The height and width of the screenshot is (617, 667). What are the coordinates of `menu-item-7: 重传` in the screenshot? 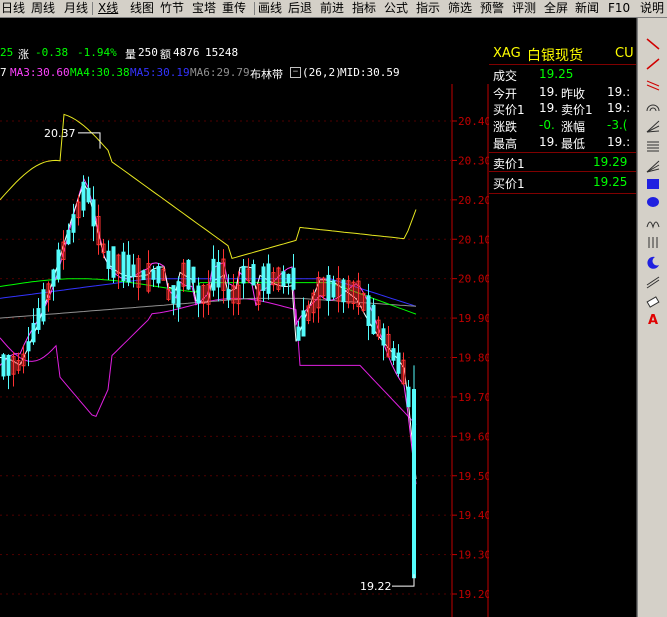 It's located at (234, 8).